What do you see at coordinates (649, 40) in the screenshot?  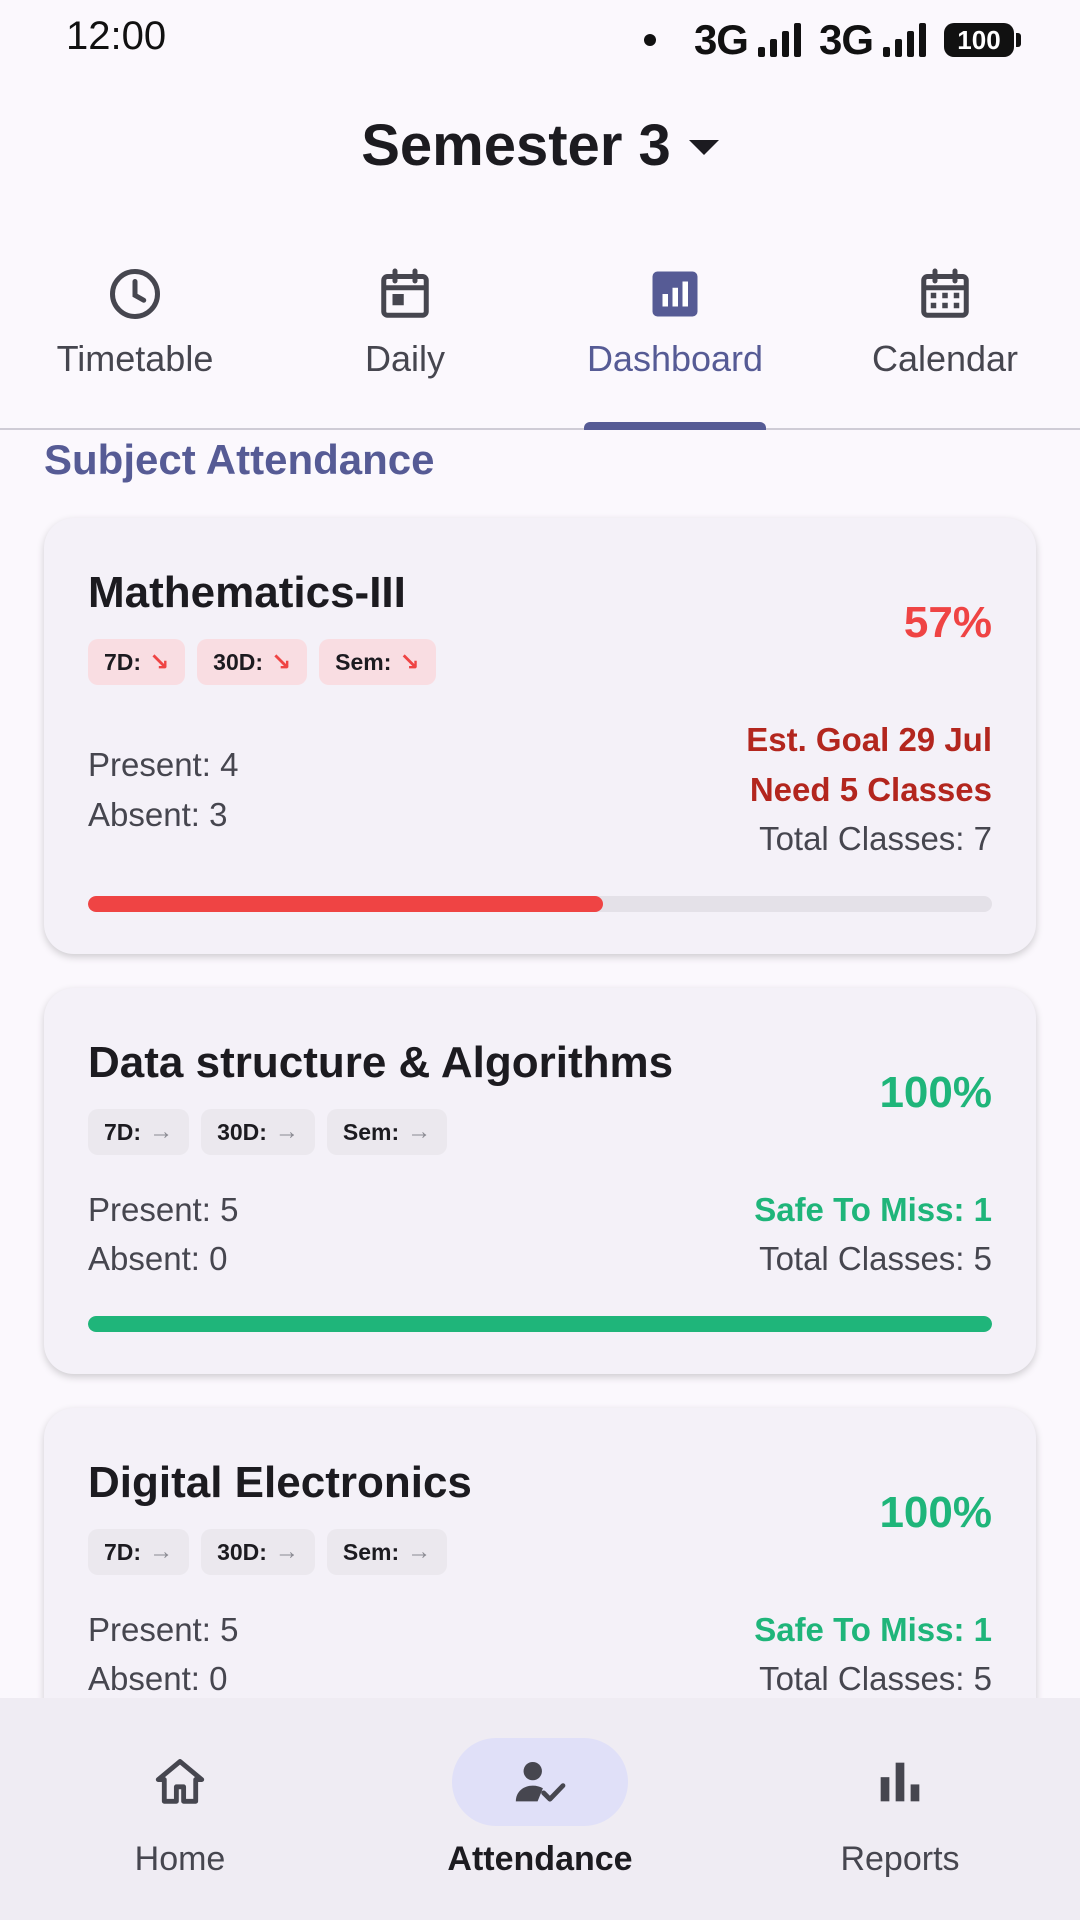 I see `notification-dot-icon` at bounding box center [649, 40].